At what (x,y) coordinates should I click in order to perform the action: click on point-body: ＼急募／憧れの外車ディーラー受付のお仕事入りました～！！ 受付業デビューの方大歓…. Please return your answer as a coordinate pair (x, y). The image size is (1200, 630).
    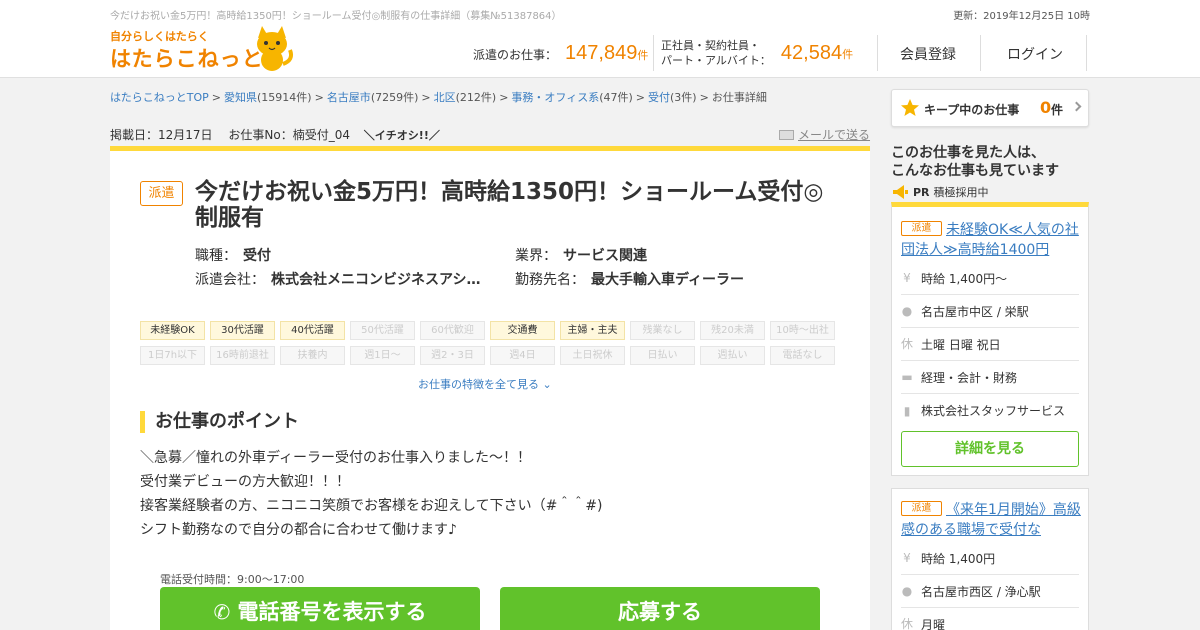
    Looking at the image, I should click on (371, 494).